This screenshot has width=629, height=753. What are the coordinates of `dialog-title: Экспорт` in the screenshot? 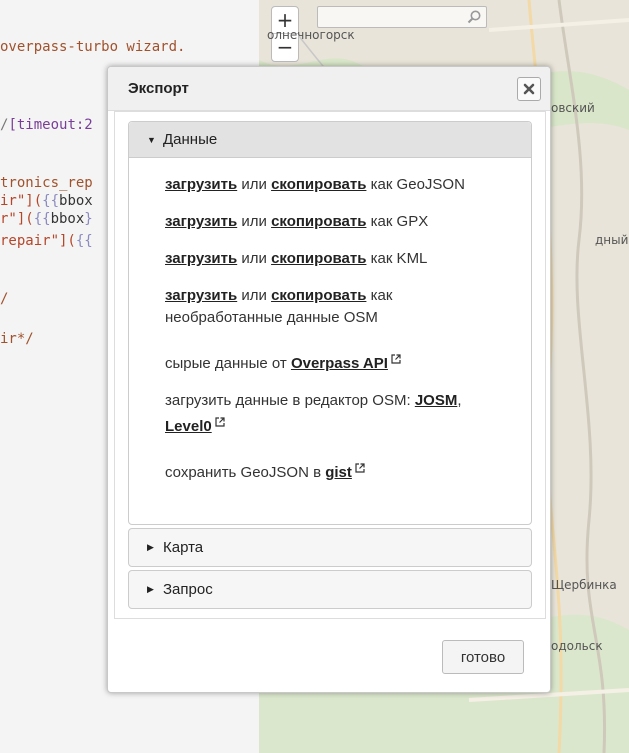 It's located at (158, 88).